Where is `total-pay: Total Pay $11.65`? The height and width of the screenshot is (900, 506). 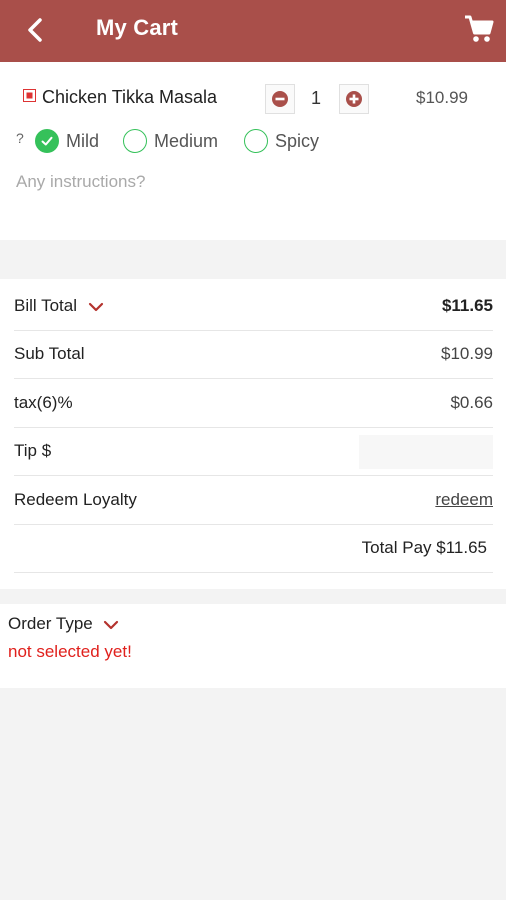
total-pay: Total Pay $11.65 is located at coordinates (424, 547).